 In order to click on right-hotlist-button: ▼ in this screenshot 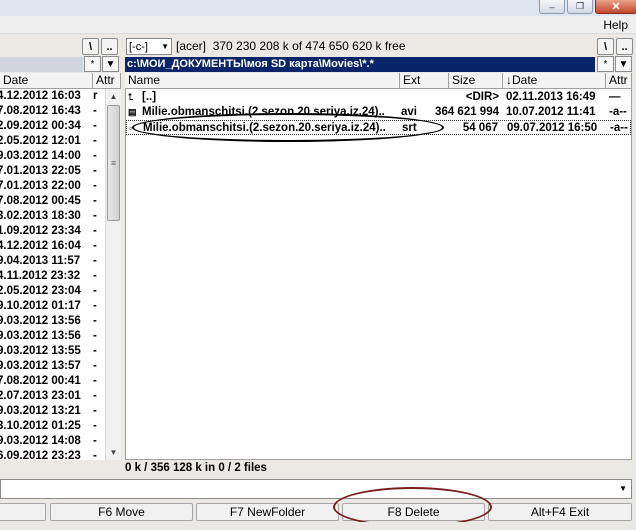, I will do `click(623, 64)`.